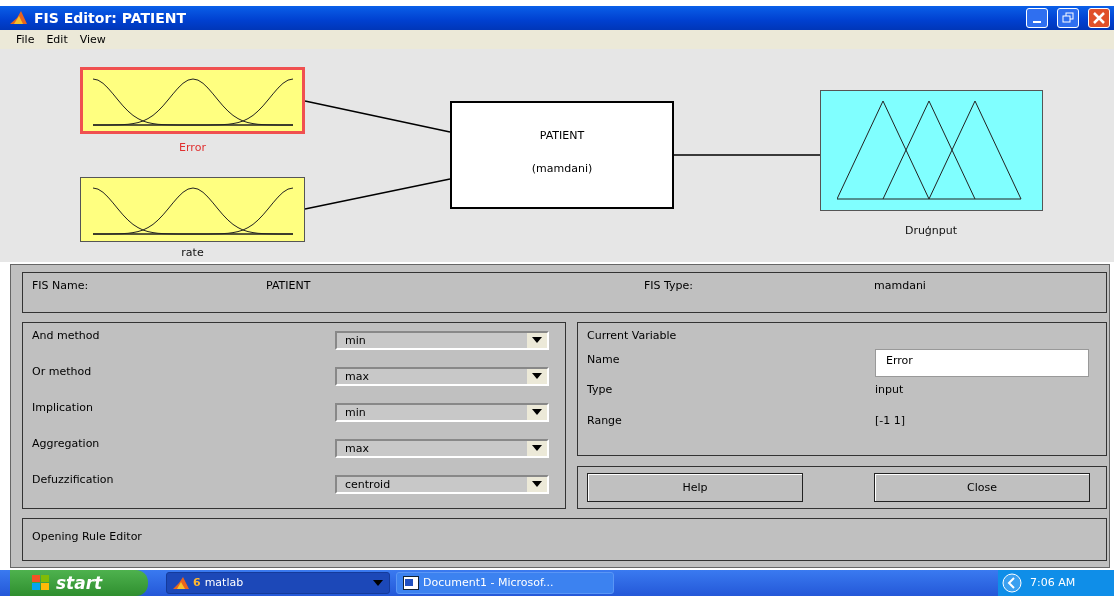 Image resolution: width=1114 pixels, height=596 pixels. What do you see at coordinates (62, 407) in the screenshot?
I see `method-label: Implication` at bounding box center [62, 407].